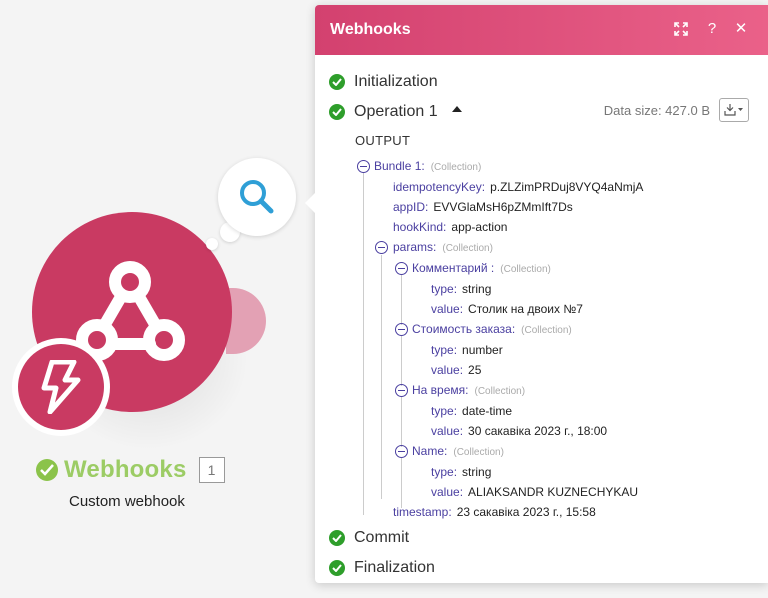  I want to click on tree-item-value: value Столик на двоих №7, so click(507, 309).